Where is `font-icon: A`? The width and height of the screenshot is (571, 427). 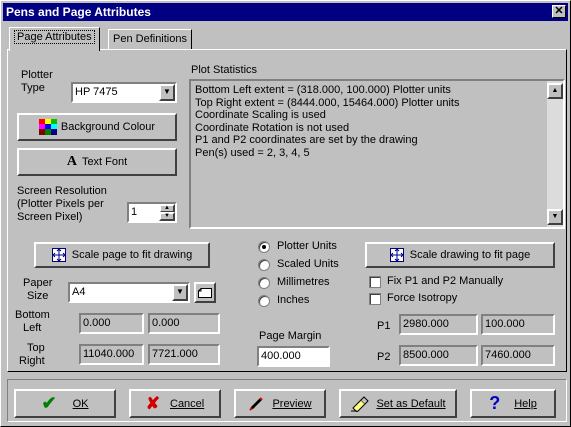 font-icon: A is located at coordinates (71, 161).